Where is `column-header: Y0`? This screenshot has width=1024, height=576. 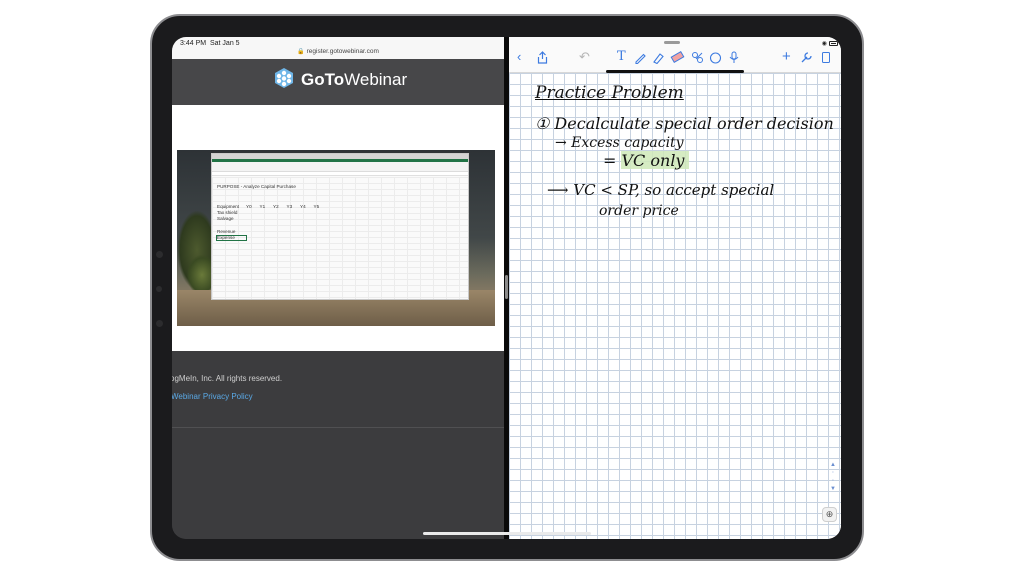 column-header: Y0 is located at coordinates (249, 206).